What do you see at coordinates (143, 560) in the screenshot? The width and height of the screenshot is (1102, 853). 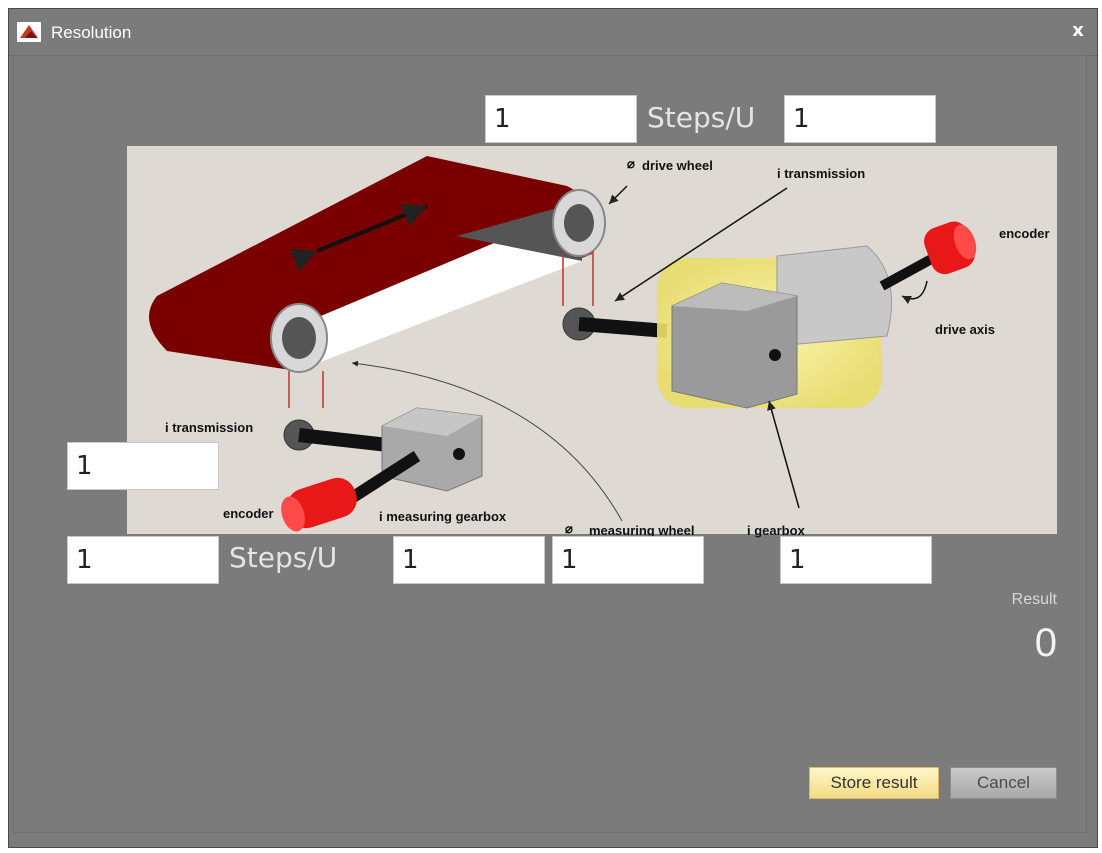 I see `bottom-steps-left-input` at bounding box center [143, 560].